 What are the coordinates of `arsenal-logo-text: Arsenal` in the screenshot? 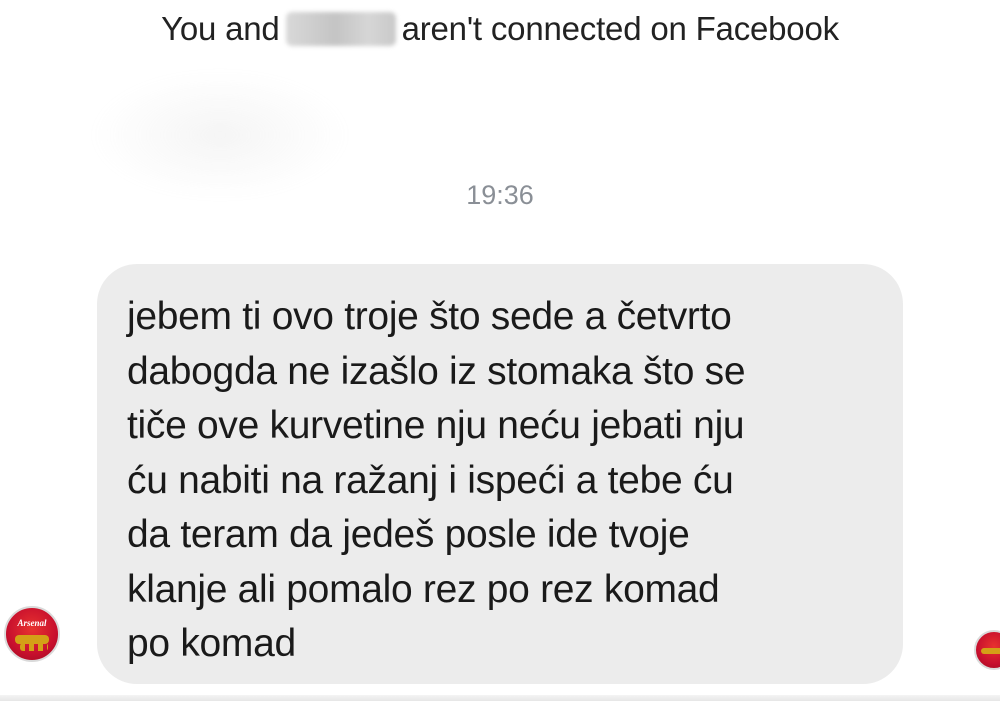 It's located at (32, 623).